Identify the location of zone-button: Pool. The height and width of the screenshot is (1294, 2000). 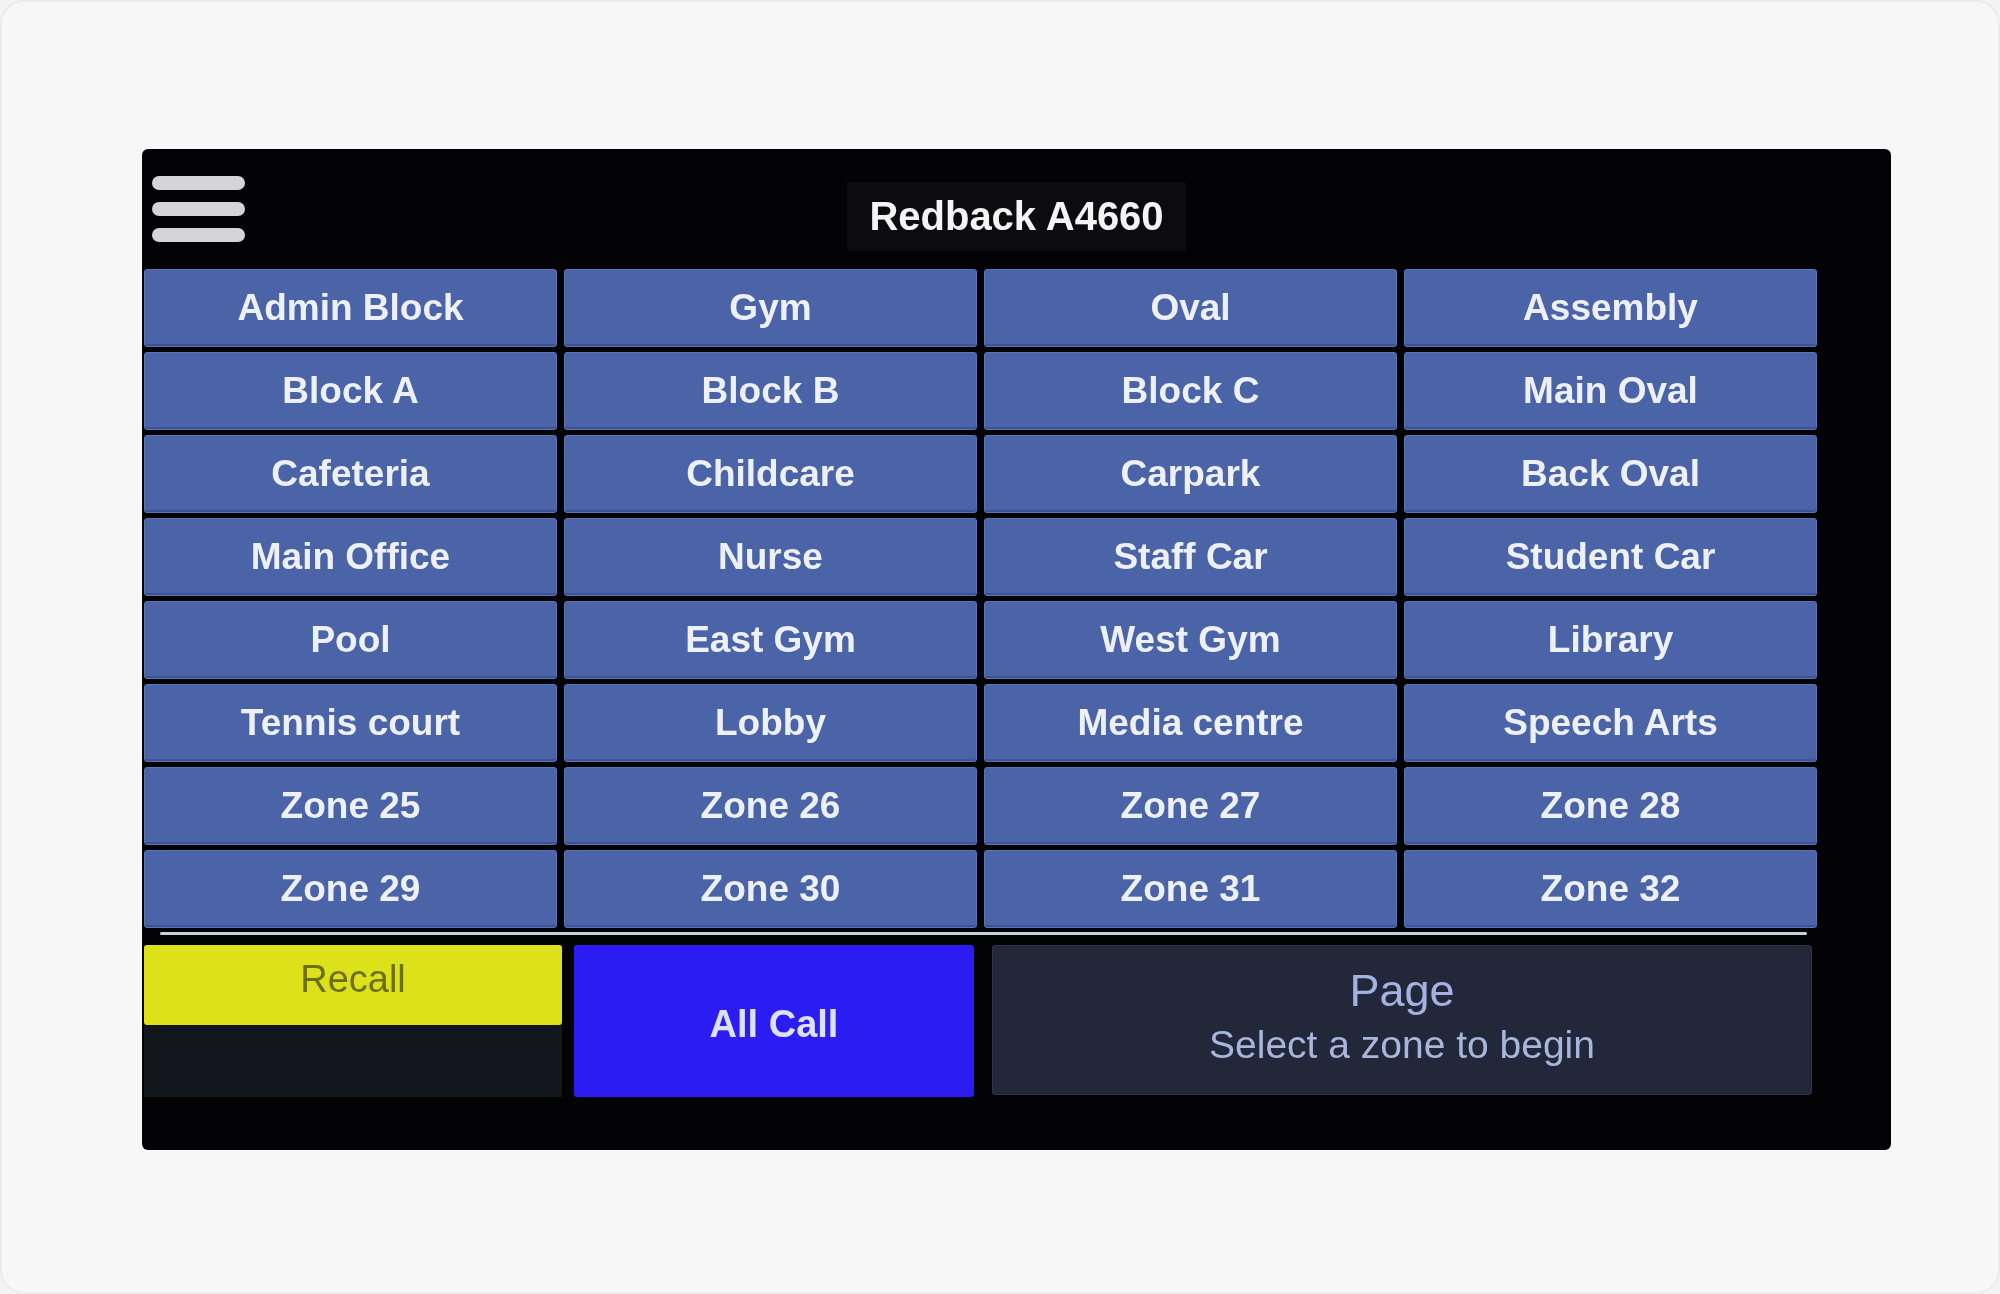
(350, 640).